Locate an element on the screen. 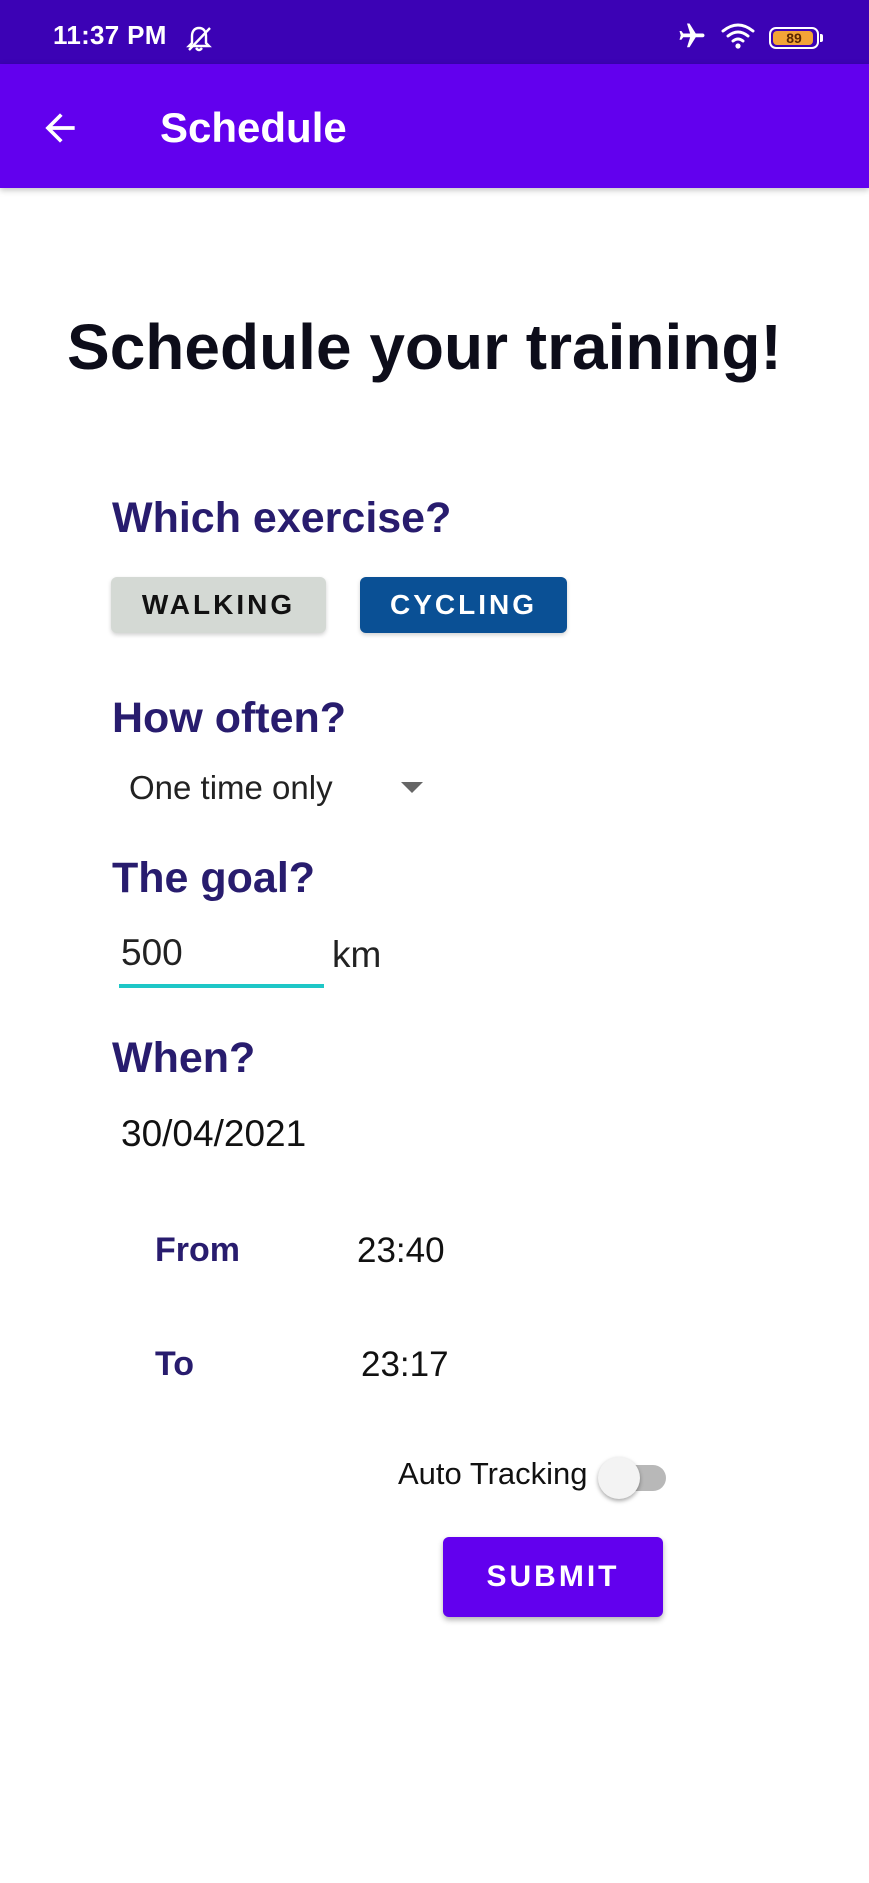 This screenshot has width=869, height=1883. status-time: 11:37 PM is located at coordinates (110, 35).